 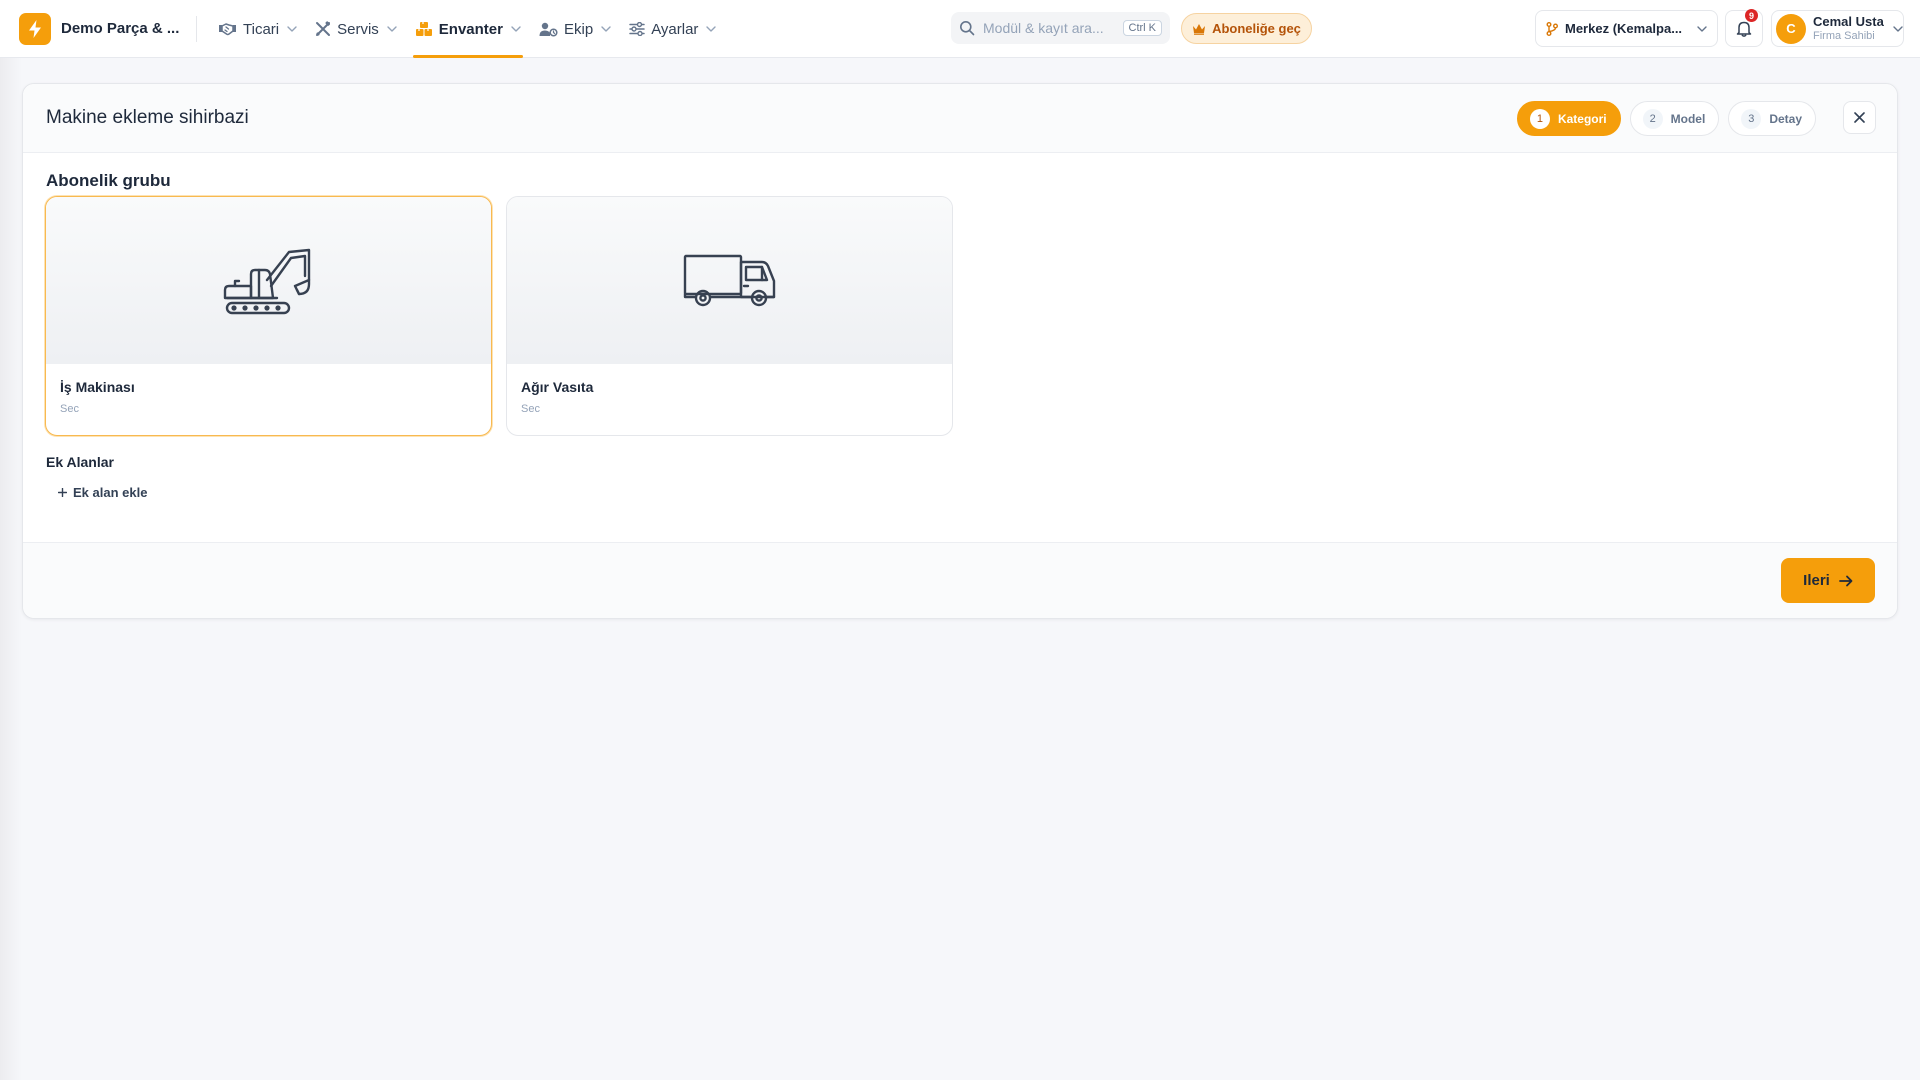 I want to click on step-number: 3, so click(x=1751, y=118).